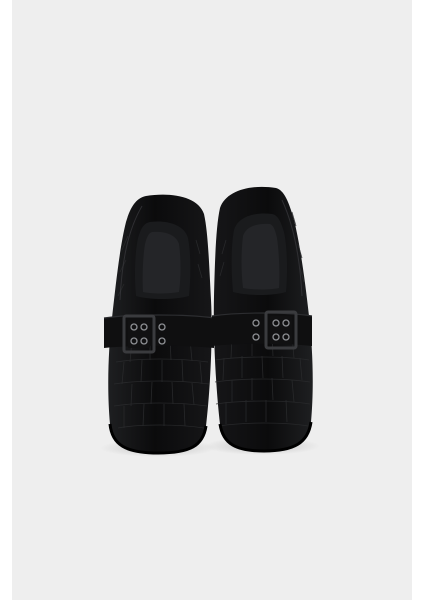 This screenshot has height=600, width=424. What do you see at coordinates (262, 319) in the screenshot?
I see `right-loafer` at bounding box center [262, 319].